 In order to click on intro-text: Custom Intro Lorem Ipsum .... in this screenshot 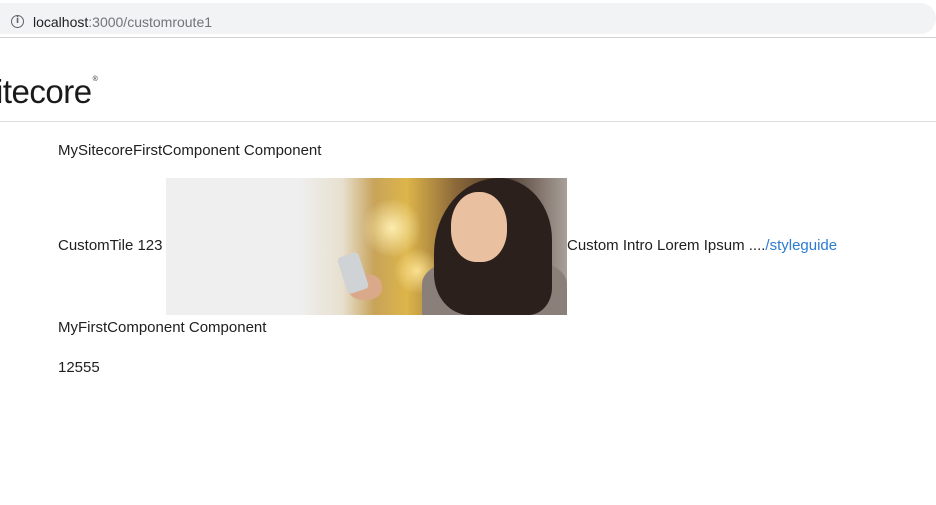, I will do `click(666, 245)`.